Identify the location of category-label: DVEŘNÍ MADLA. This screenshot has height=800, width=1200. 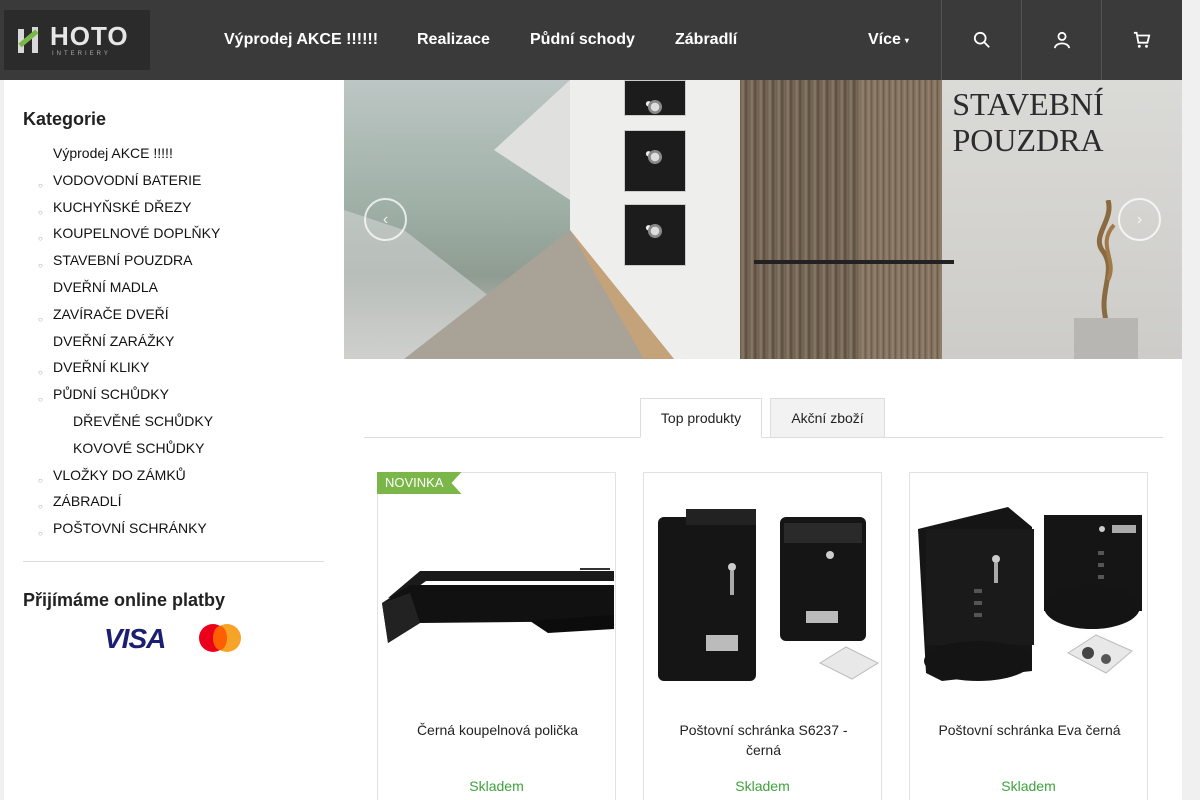
(106, 286).